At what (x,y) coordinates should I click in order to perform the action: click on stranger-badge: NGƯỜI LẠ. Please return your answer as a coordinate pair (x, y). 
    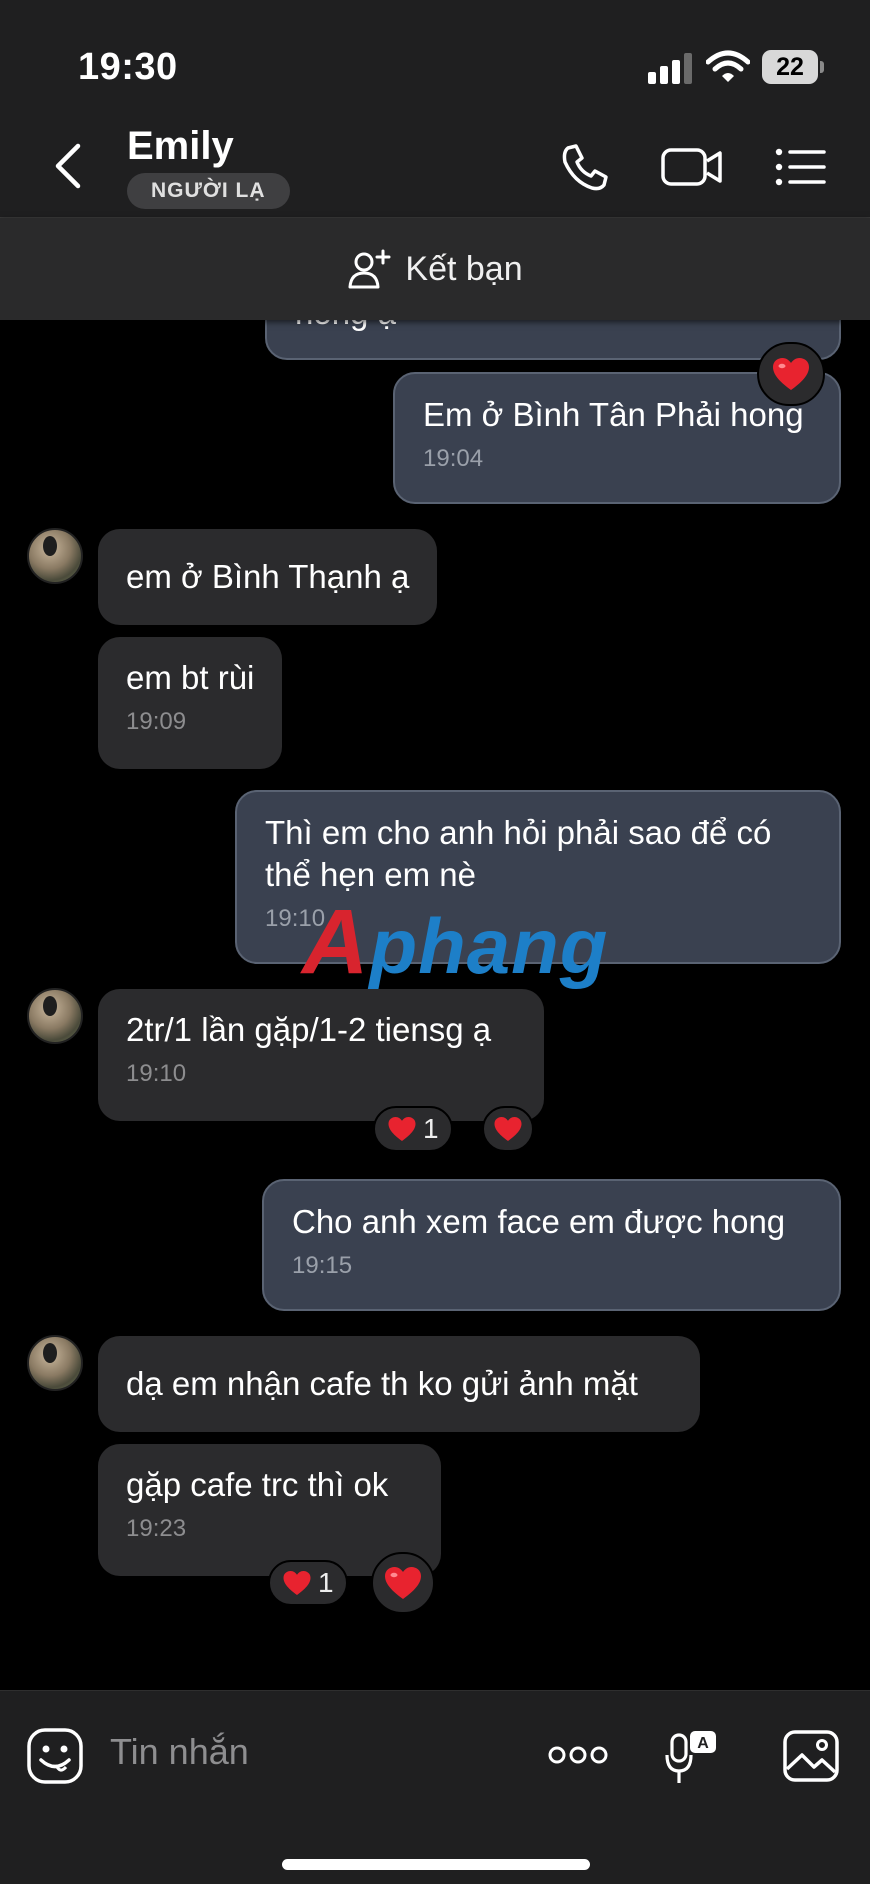
    Looking at the image, I should click on (208, 191).